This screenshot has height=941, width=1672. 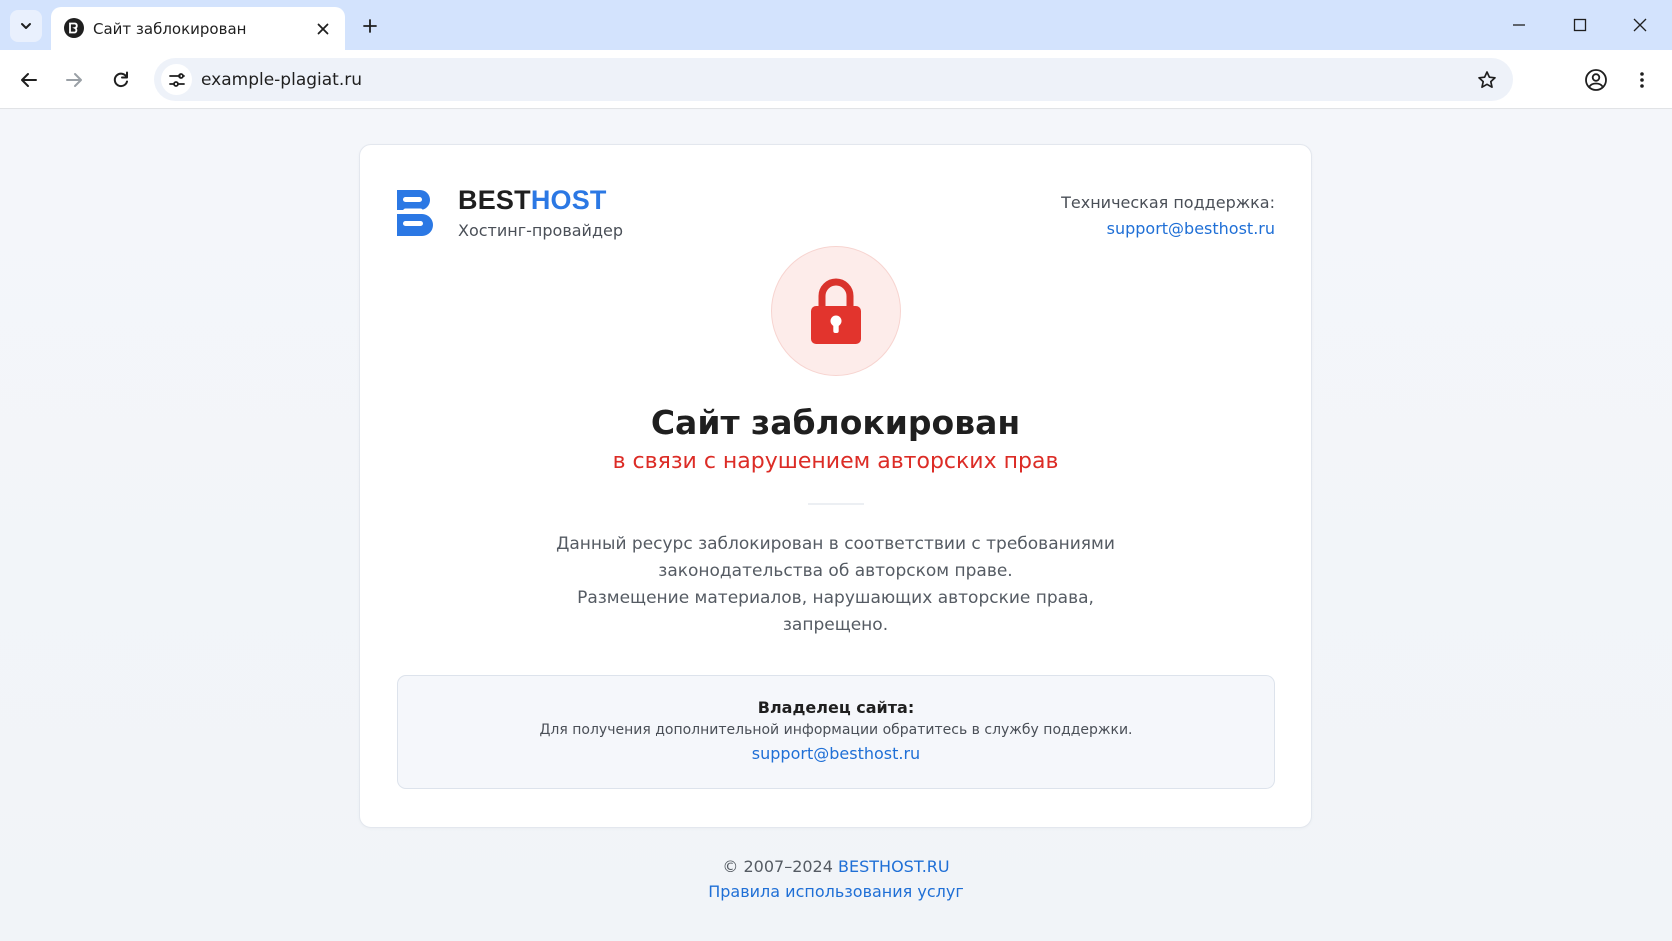 I want to click on maximize-icon, so click(x=1580, y=25).